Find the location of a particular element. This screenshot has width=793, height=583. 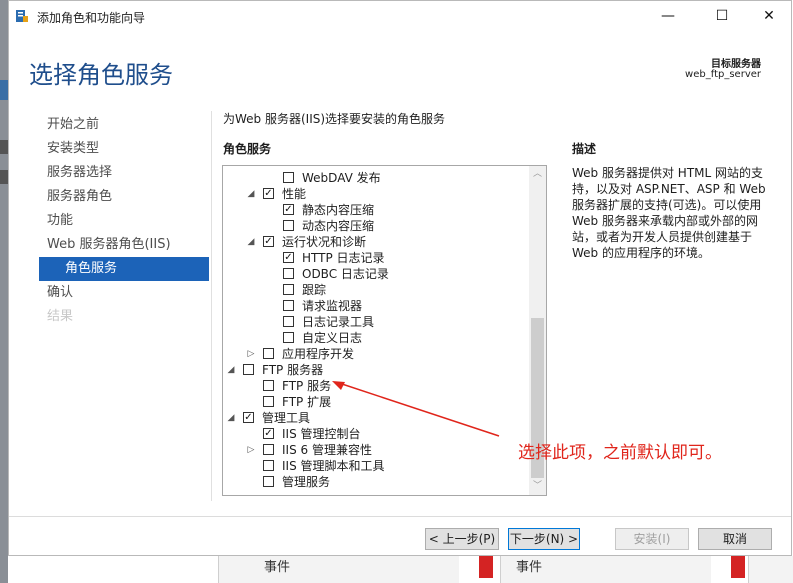

next-button: 下一步(N) > is located at coordinates (544, 539).